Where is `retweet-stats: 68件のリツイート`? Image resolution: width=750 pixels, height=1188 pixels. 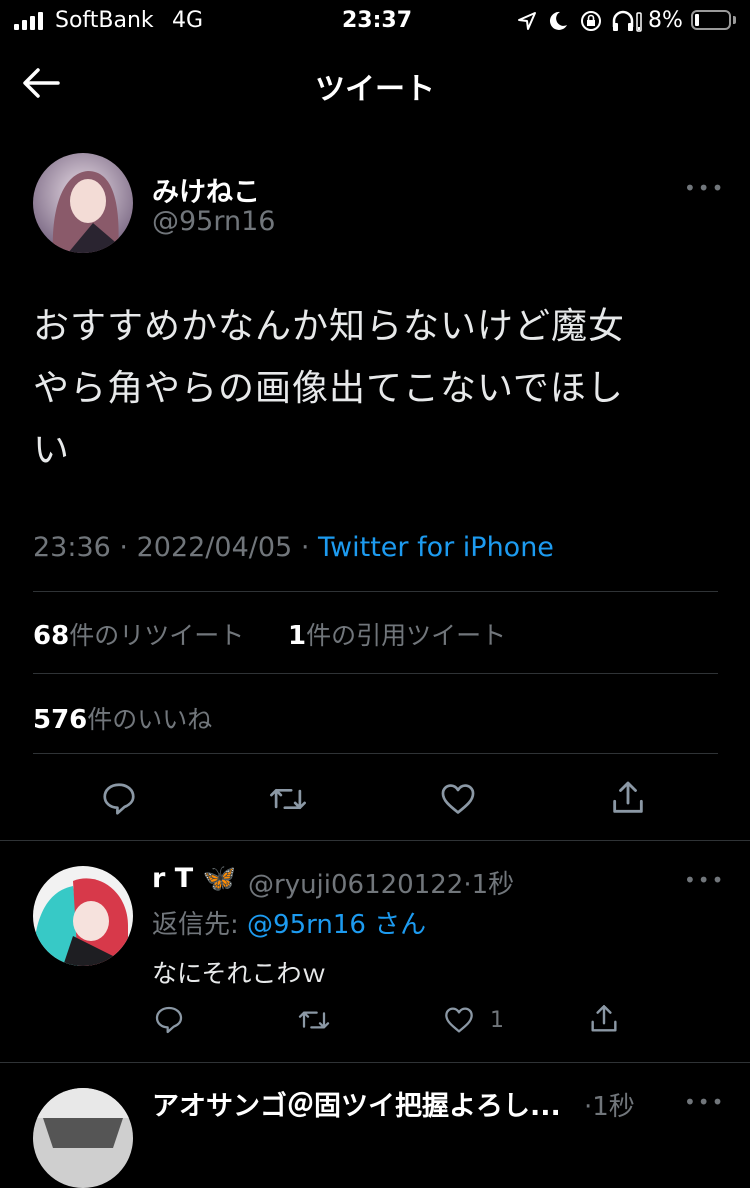
retweet-stats: 68件のリツイート is located at coordinates (138, 634).